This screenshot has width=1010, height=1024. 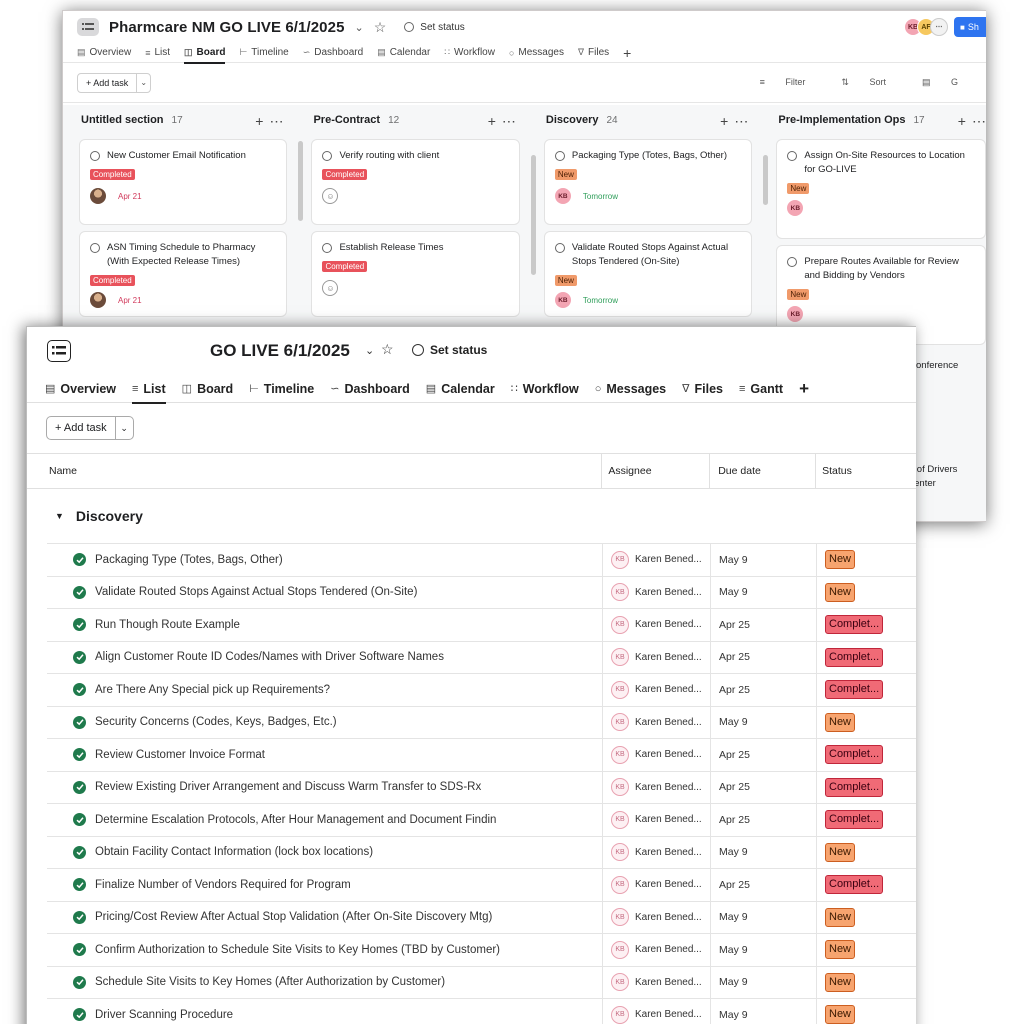 I want to click on unassigned-avatar-icon: ☺, so click(x=330, y=196).